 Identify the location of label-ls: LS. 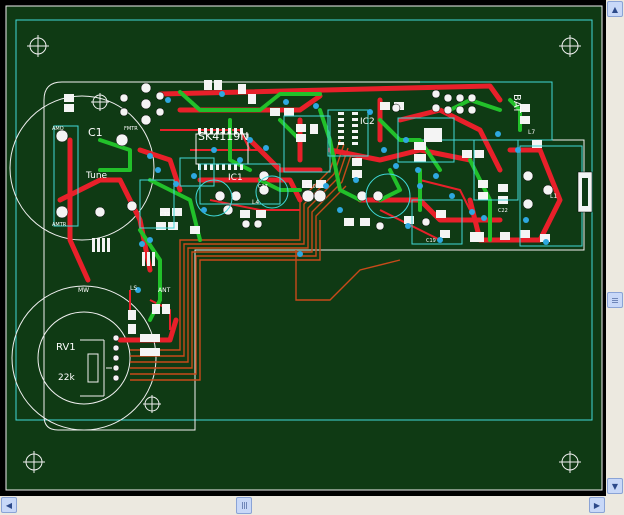
(133, 288).